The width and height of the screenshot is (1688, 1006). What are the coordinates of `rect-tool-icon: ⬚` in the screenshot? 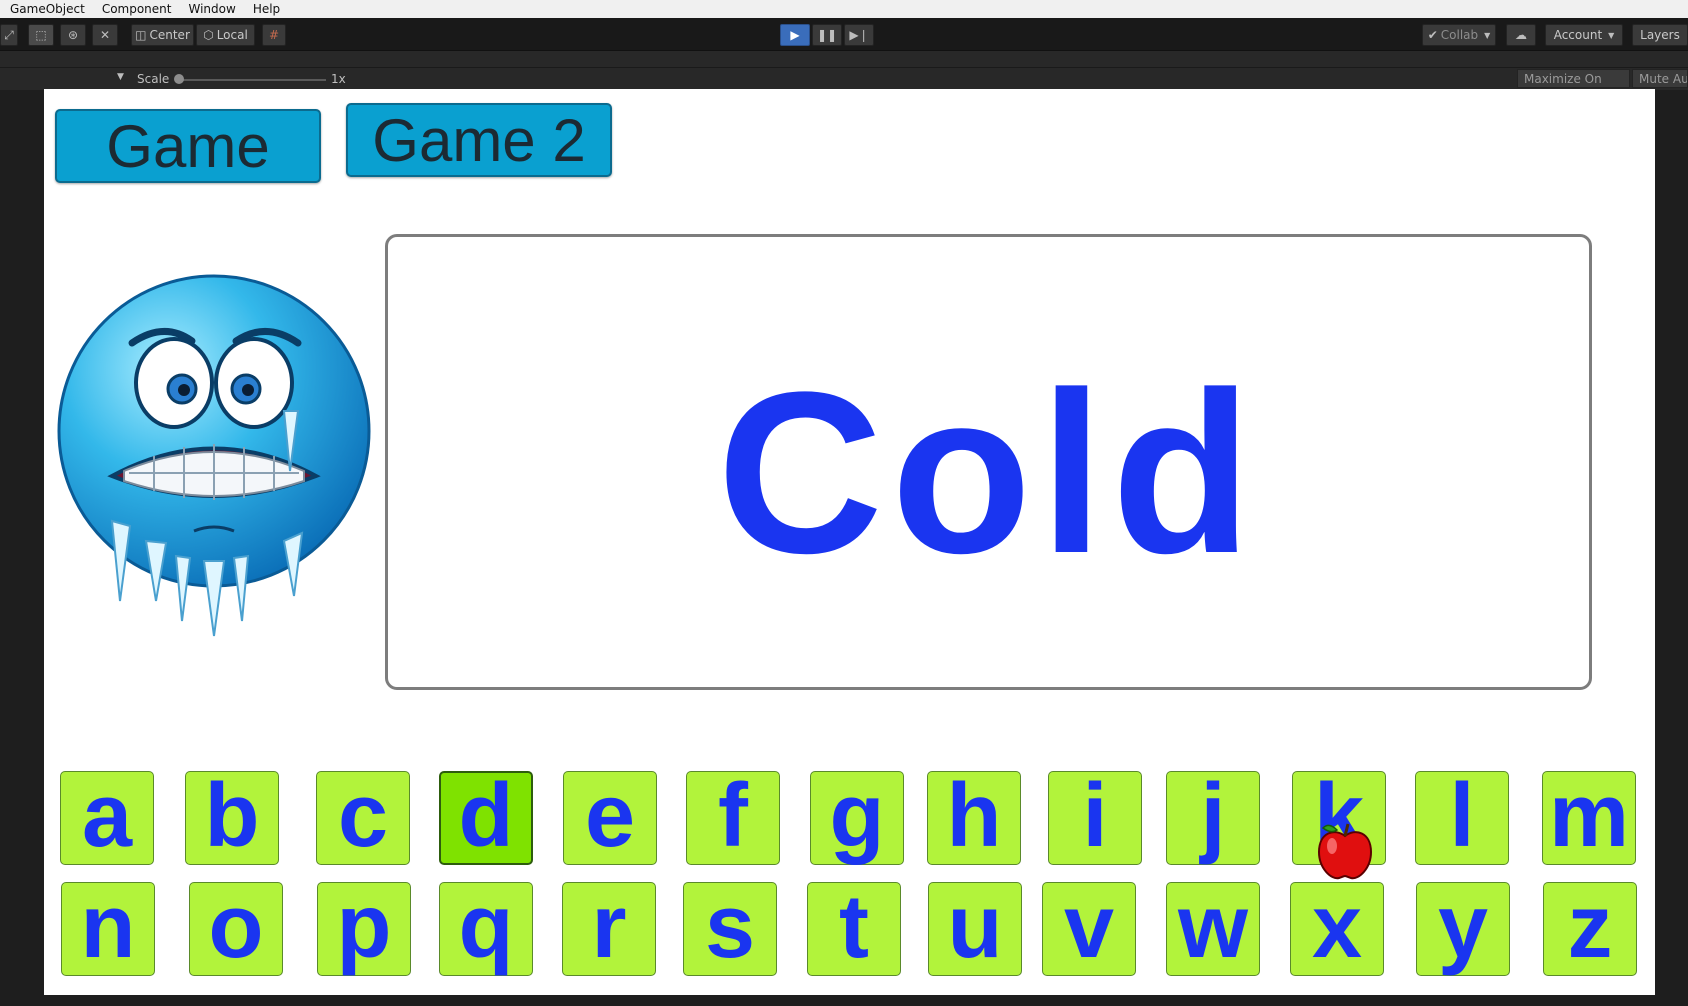 It's located at (41, 35).